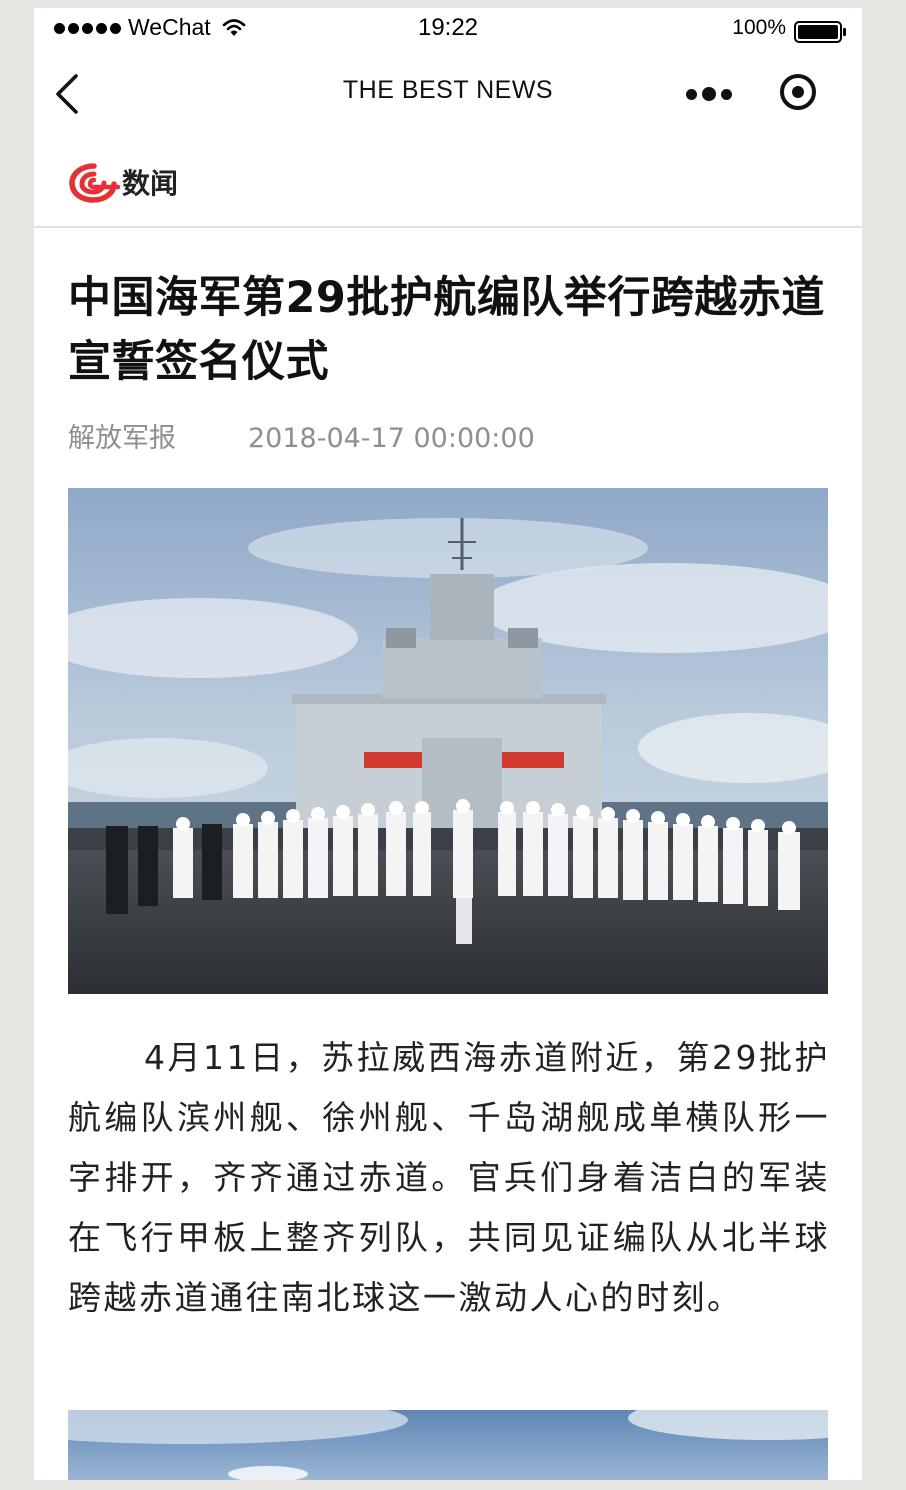  I want to click on more-dots-icon, so click(712, 94).